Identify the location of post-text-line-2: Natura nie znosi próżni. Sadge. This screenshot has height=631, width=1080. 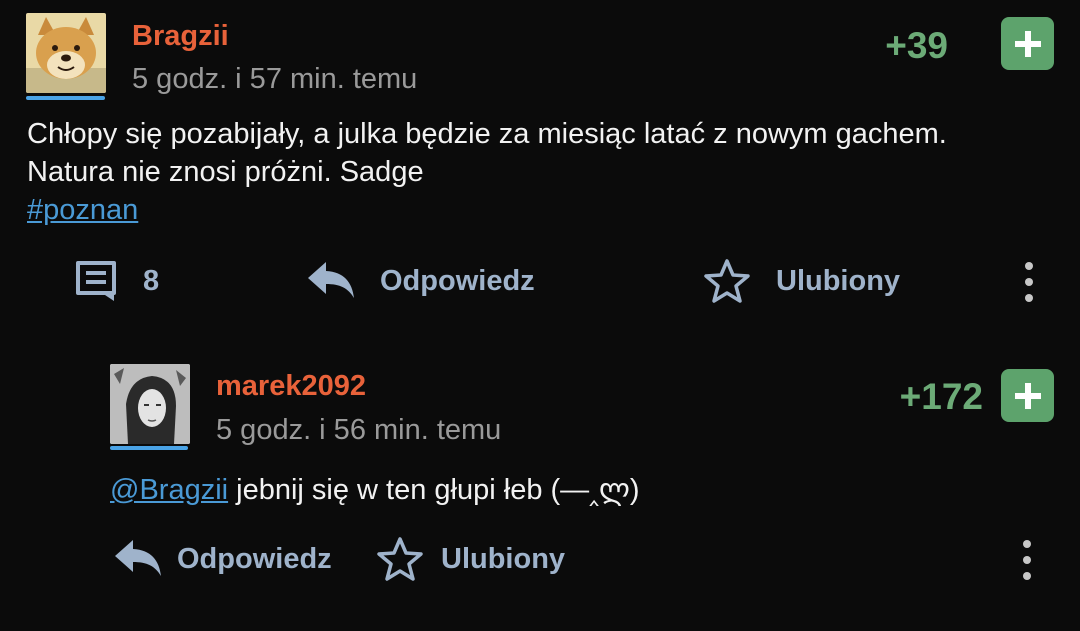
(225, 172).